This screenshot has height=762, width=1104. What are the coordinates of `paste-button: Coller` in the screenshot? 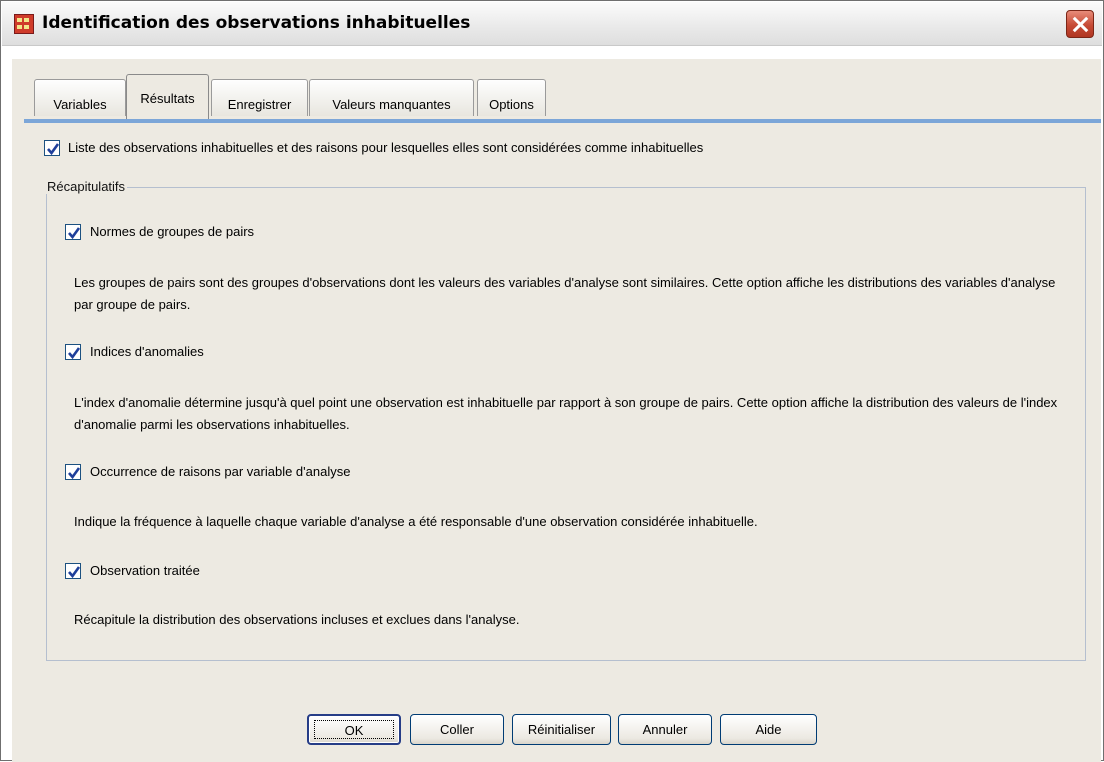 It's located at (457, 729).